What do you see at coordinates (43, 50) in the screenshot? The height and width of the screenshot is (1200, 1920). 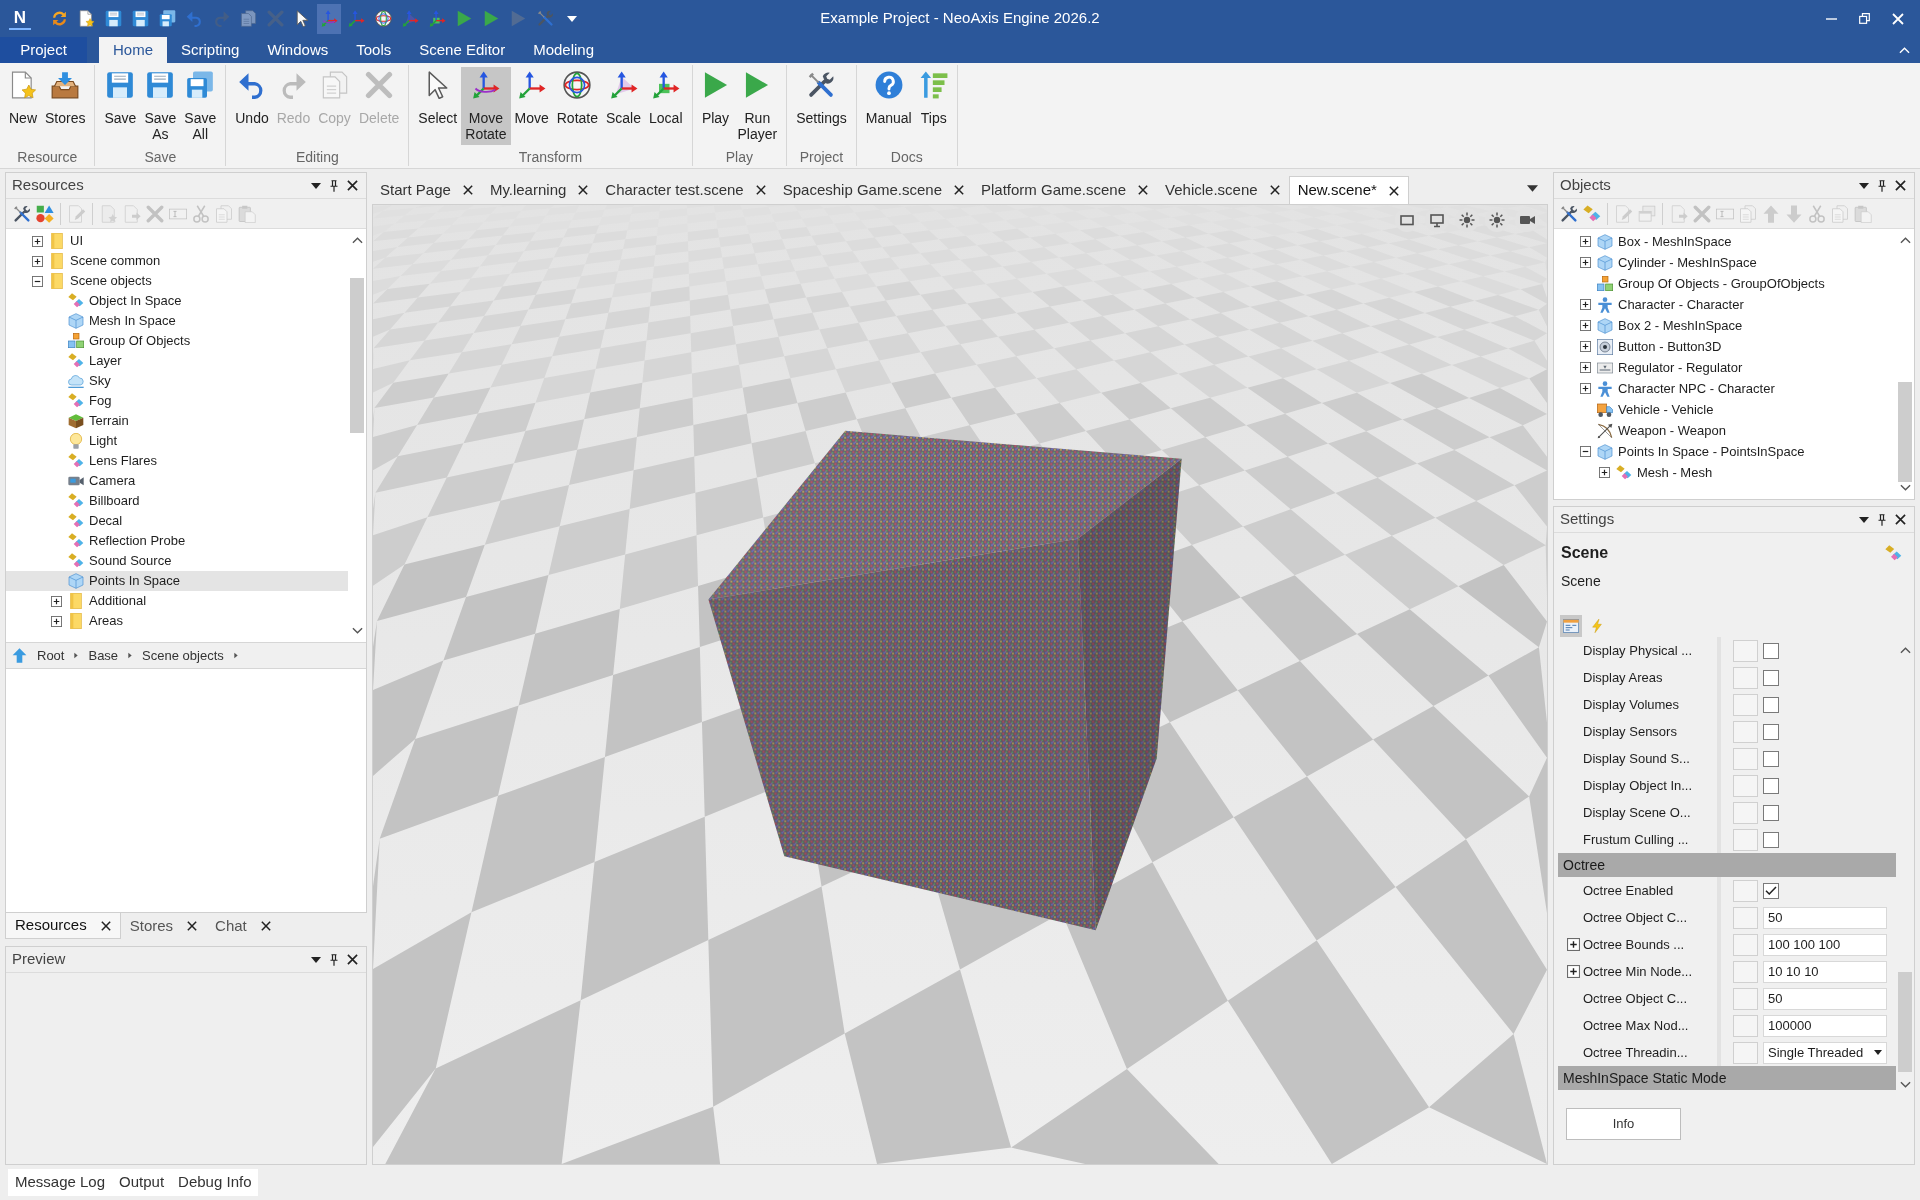 I see `ribbon-tab: Project` at bounding box center [43, 50].